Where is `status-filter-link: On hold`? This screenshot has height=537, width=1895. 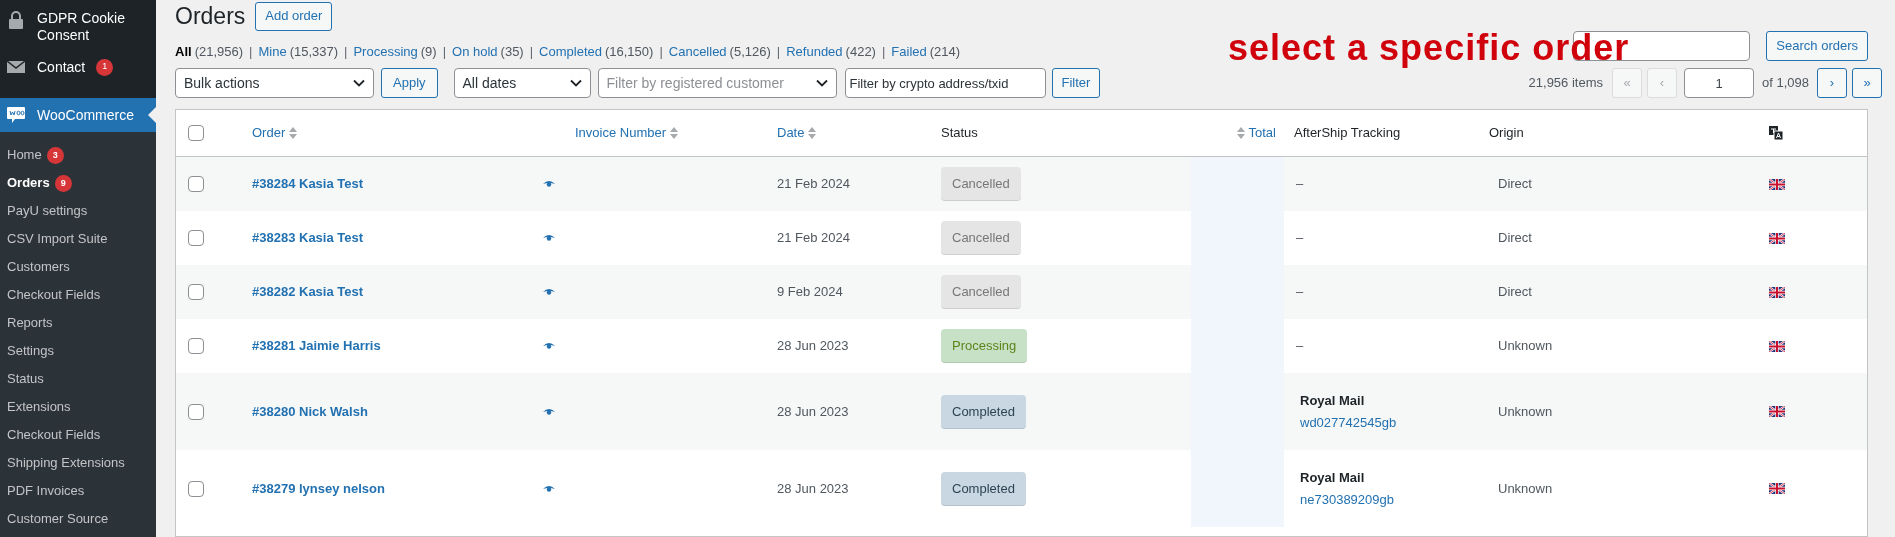 status-filter-link: On hold is located at coordinates (475, 52).